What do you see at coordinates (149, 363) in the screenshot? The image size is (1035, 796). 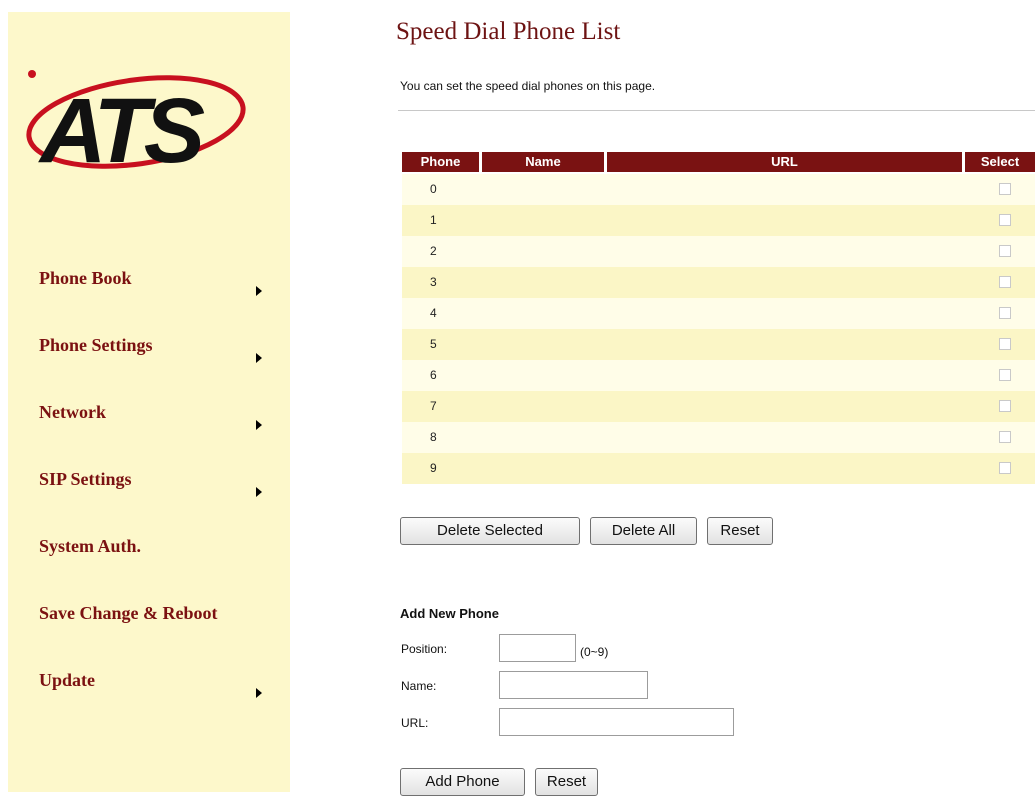 I see `nav-phone-settings: Phone Settings` at bounding box center [149, 363].